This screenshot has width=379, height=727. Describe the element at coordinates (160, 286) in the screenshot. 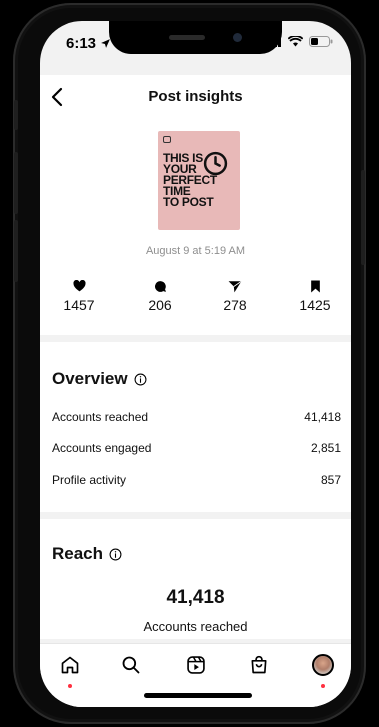

I see `comment-icon` at that location.